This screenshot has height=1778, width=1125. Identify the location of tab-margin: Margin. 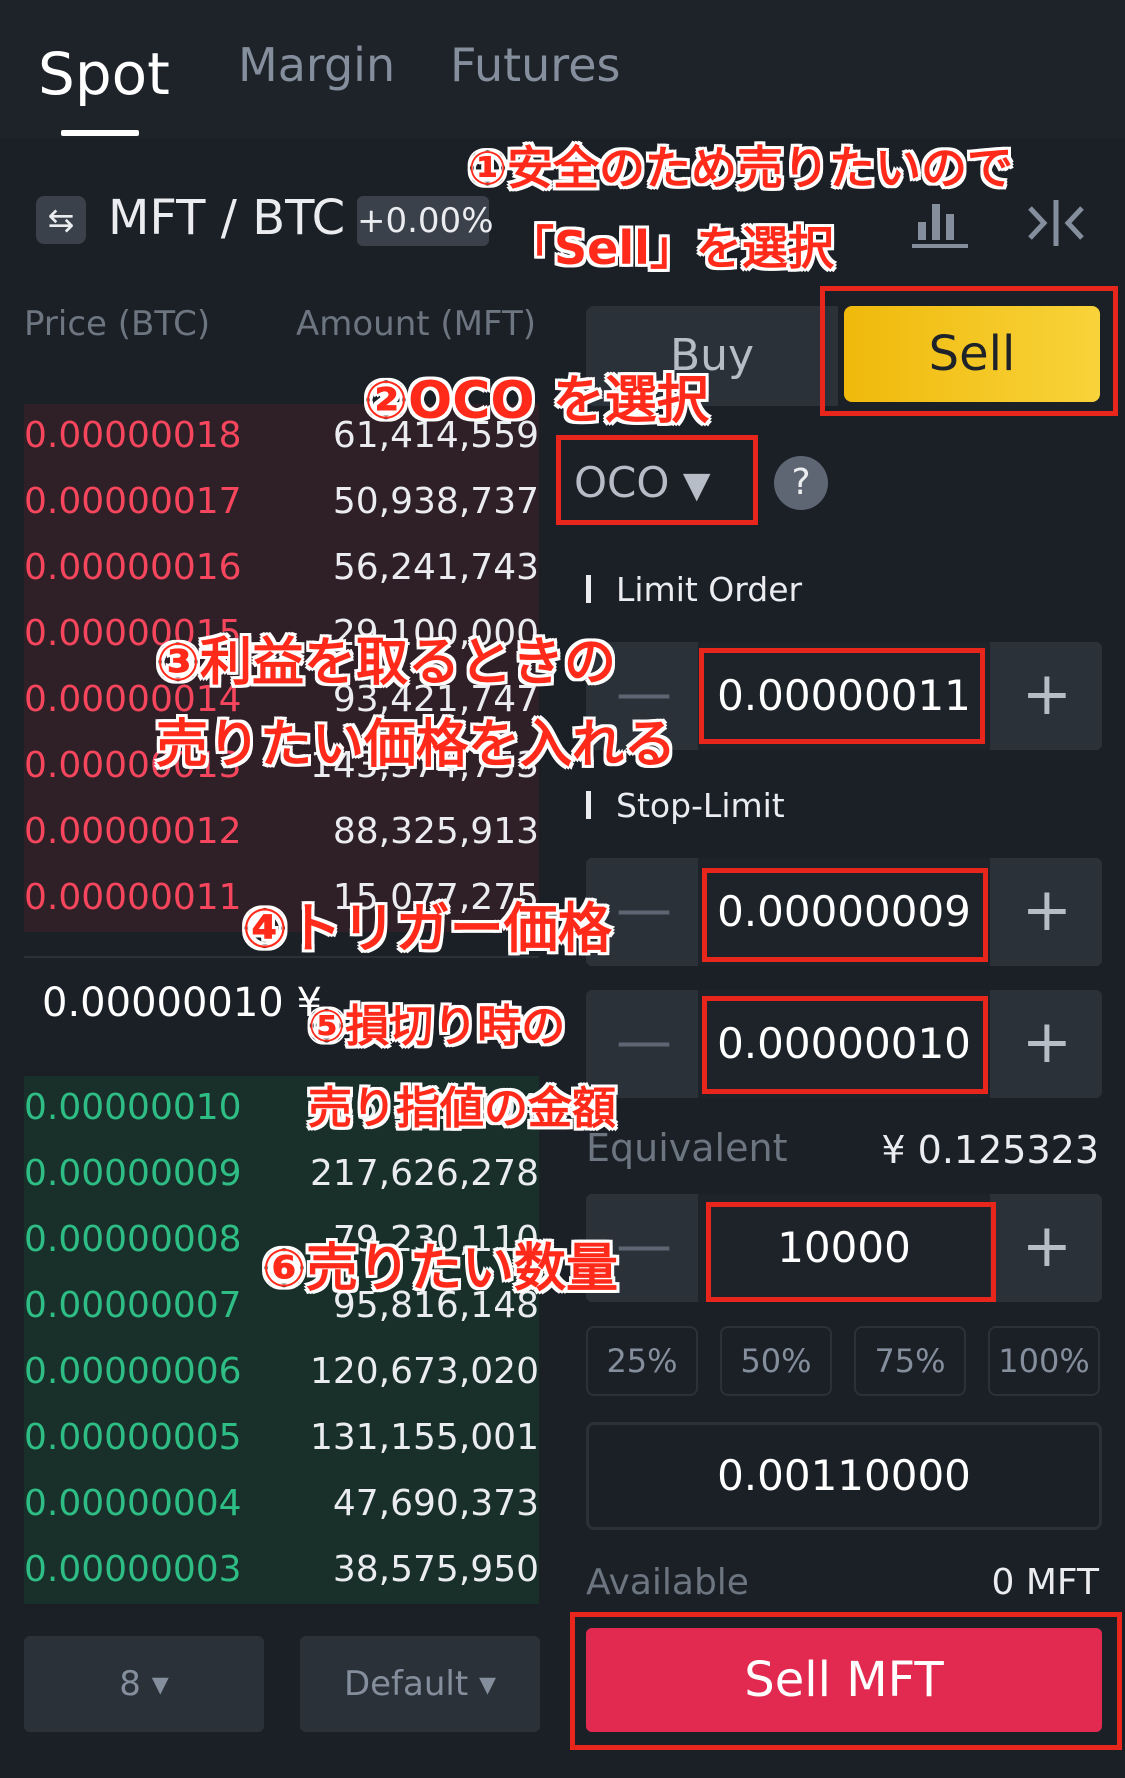
(316, 65).